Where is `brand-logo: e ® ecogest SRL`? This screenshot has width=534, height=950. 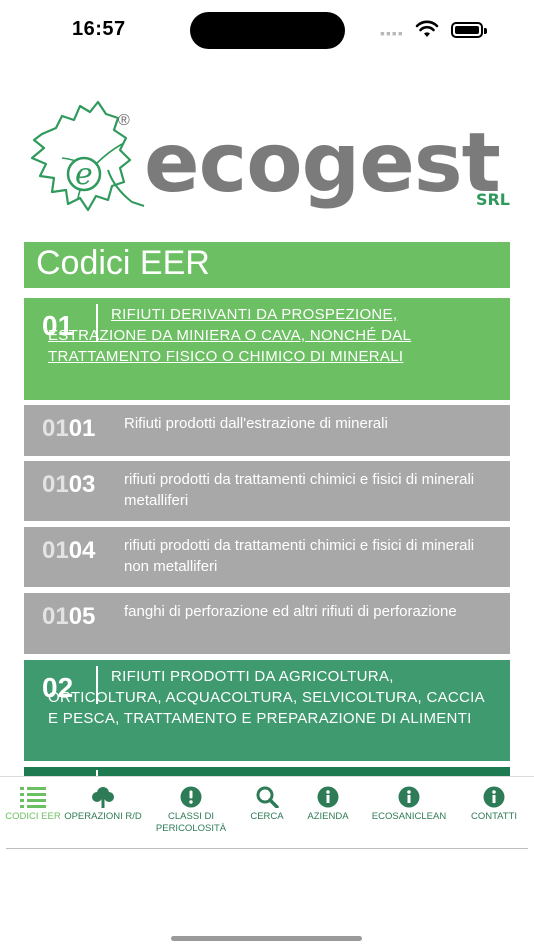 brand-logo: e ® ecogest SRL is located at coordinates (268, 160).